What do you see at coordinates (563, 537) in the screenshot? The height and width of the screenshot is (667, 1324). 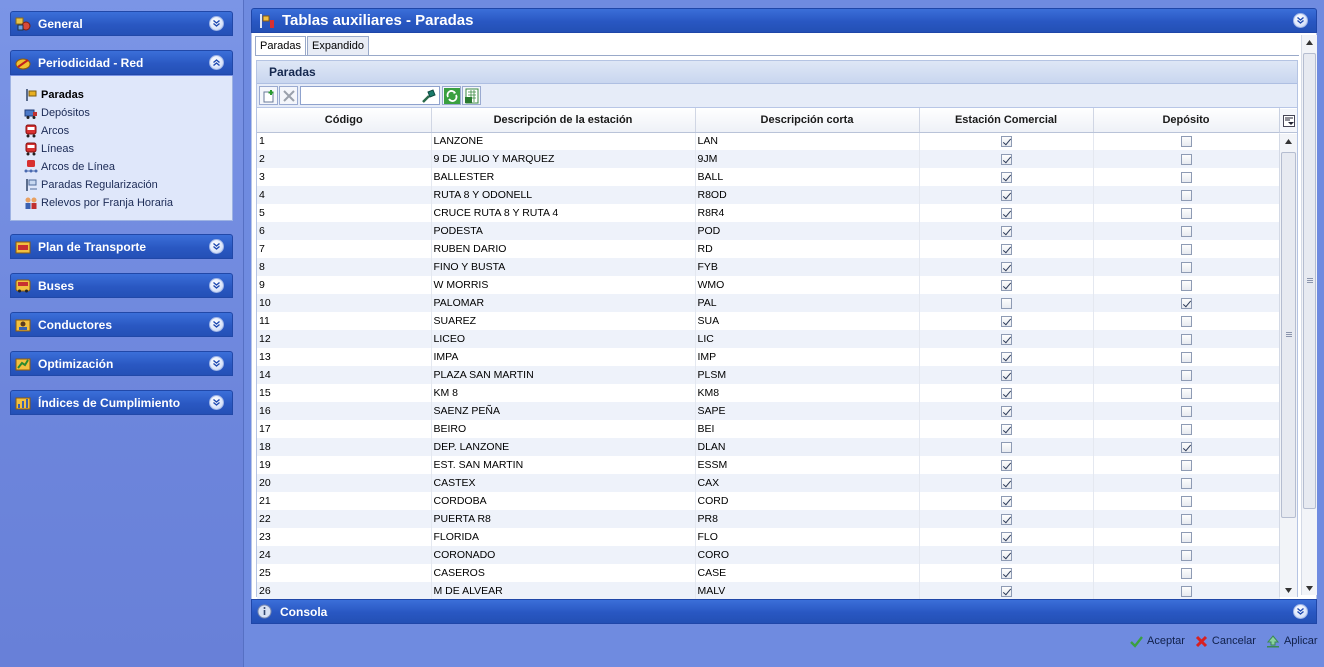 I see `cell-descripcion: FLORIDA` at bounding box center [563, 537].